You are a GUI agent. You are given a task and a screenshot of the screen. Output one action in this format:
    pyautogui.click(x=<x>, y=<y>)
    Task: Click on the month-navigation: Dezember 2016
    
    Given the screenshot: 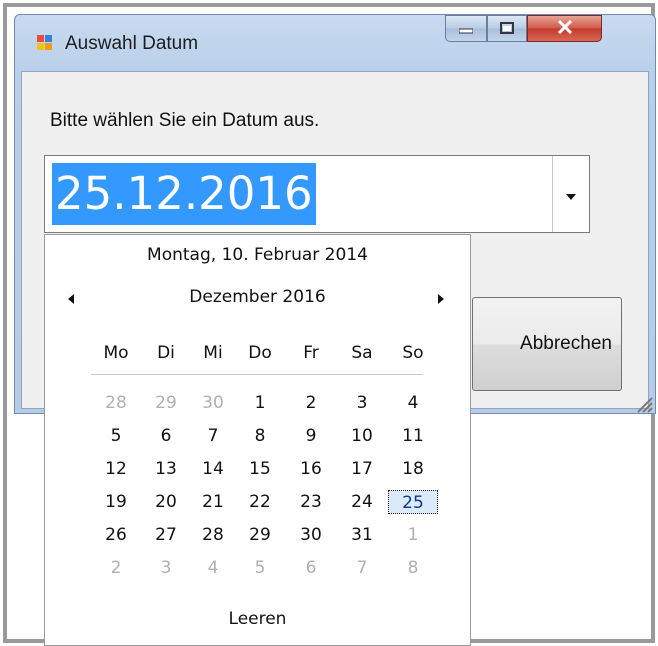 What is the action you would take?
    pyautogui.click(x=257, y=299)
    